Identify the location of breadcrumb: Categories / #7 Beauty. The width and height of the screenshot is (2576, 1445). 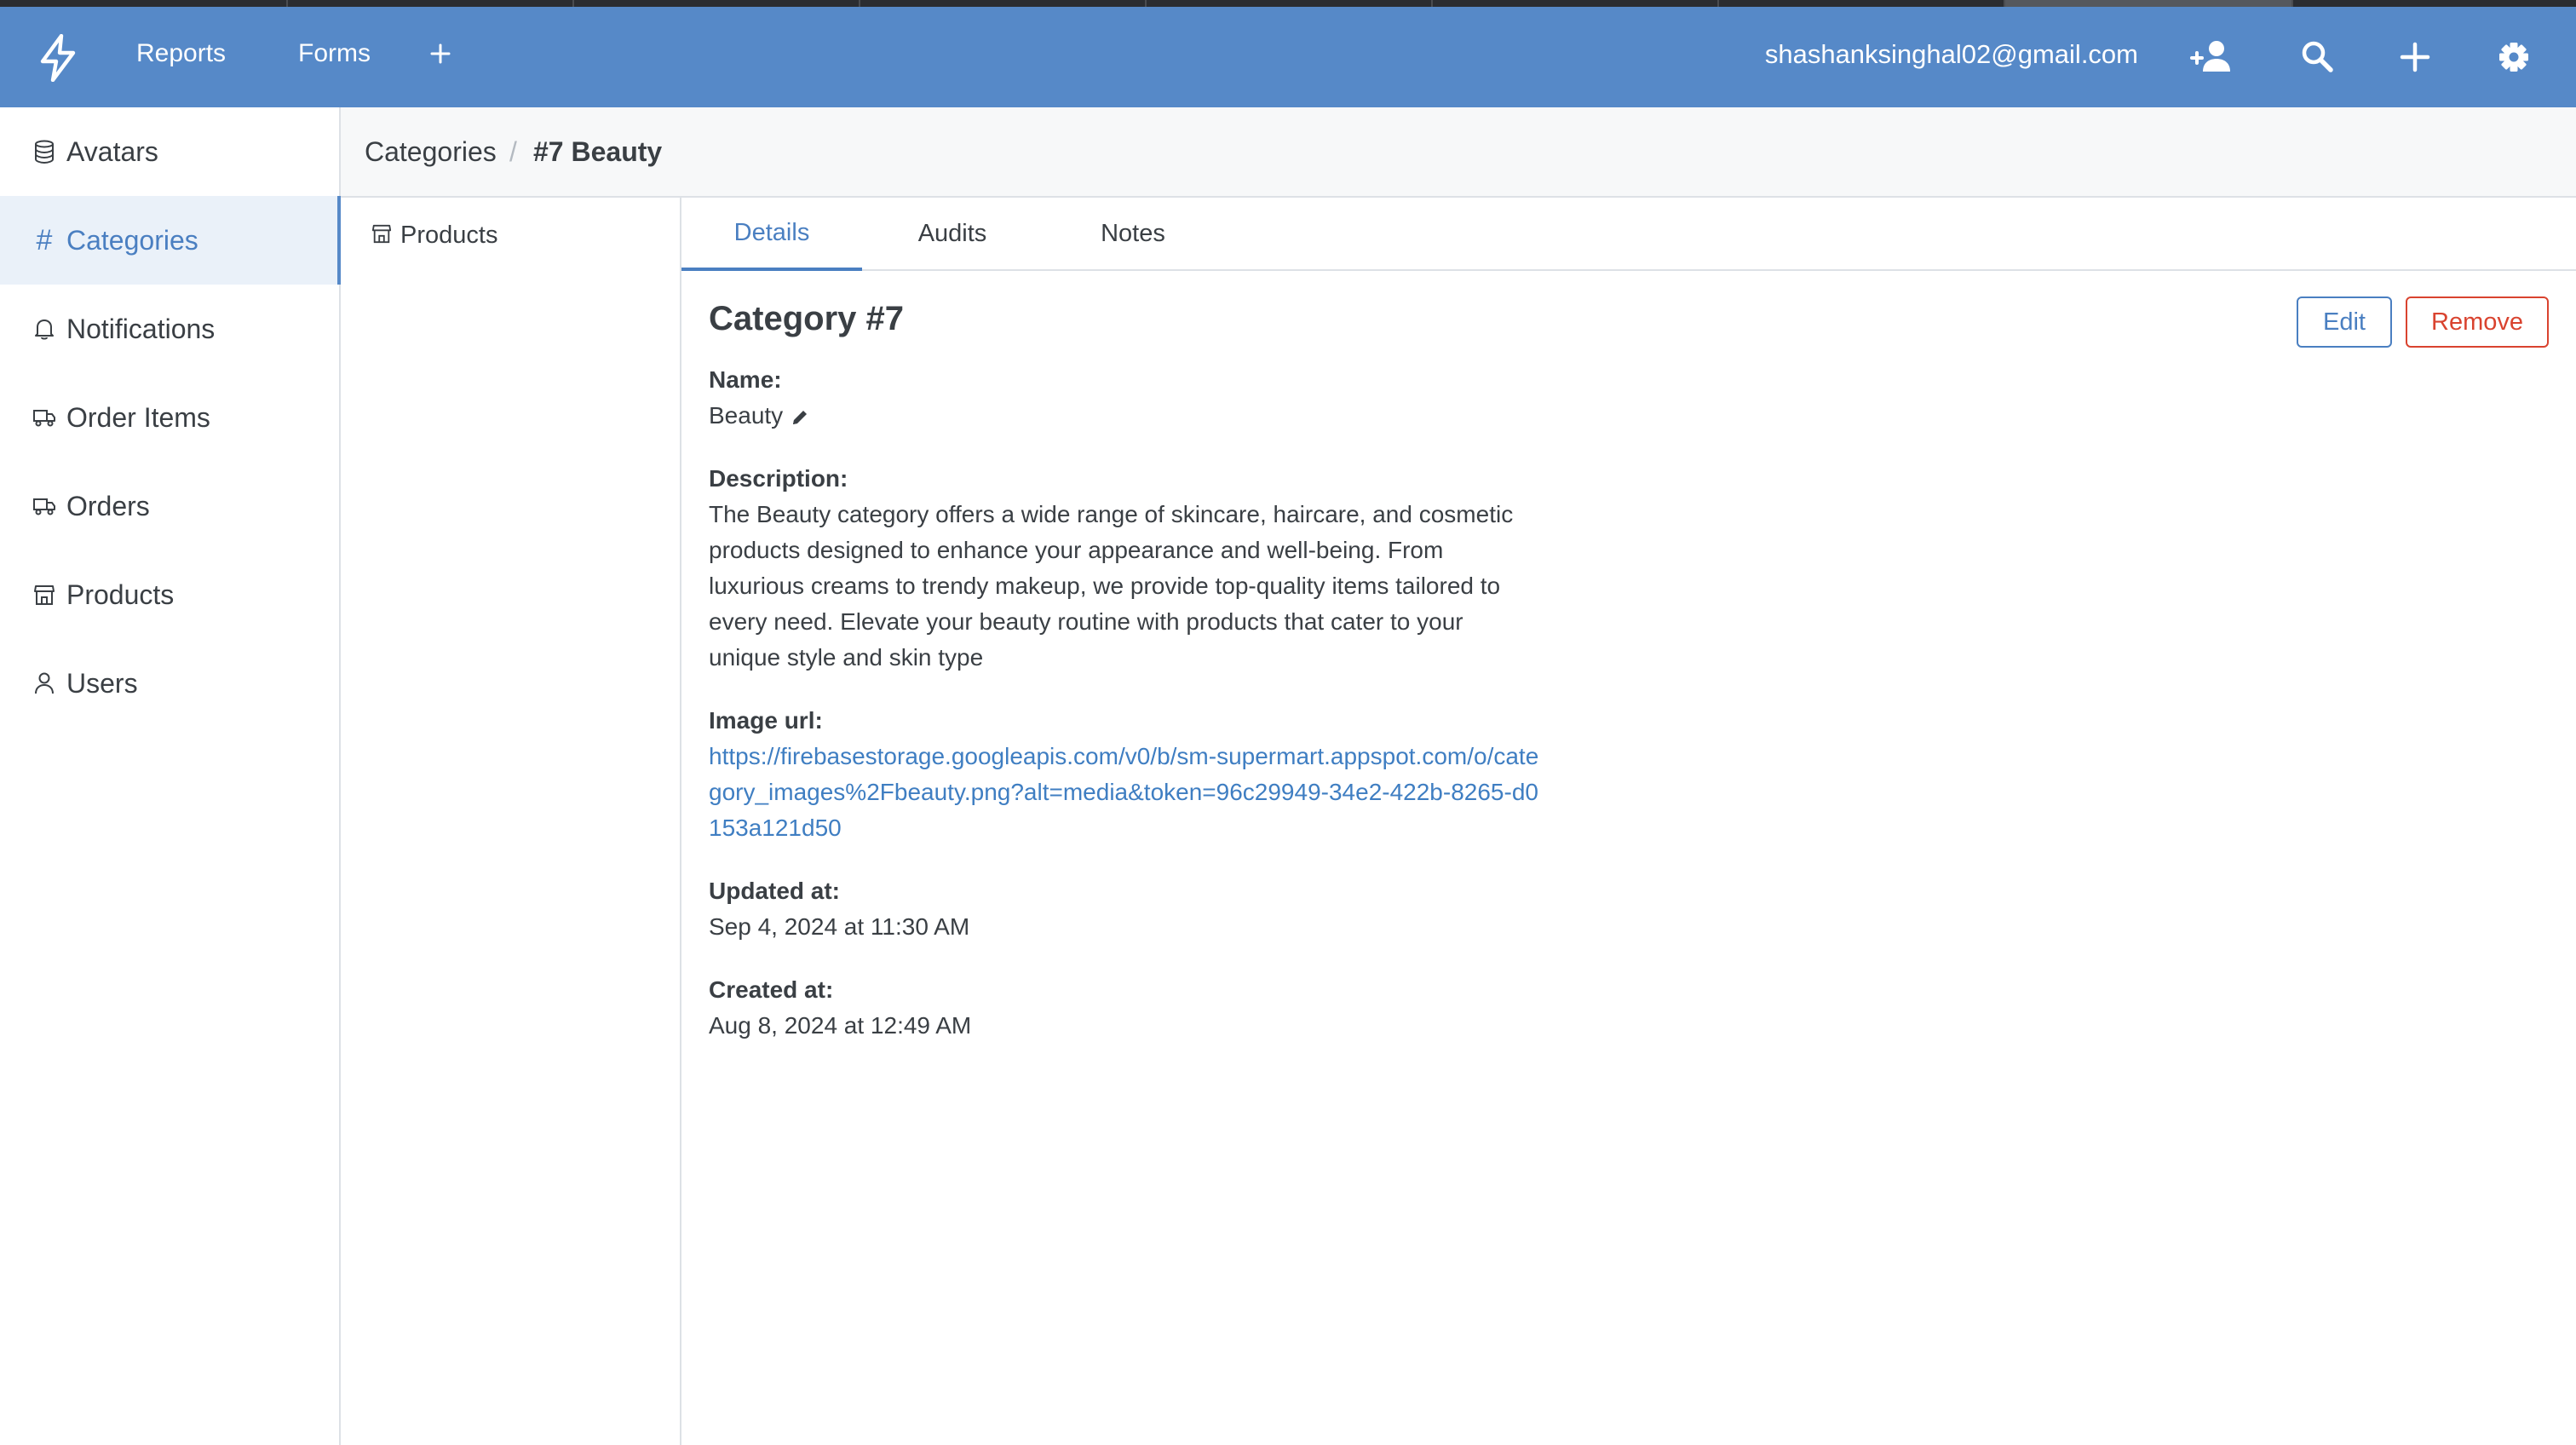
(1459, 152).